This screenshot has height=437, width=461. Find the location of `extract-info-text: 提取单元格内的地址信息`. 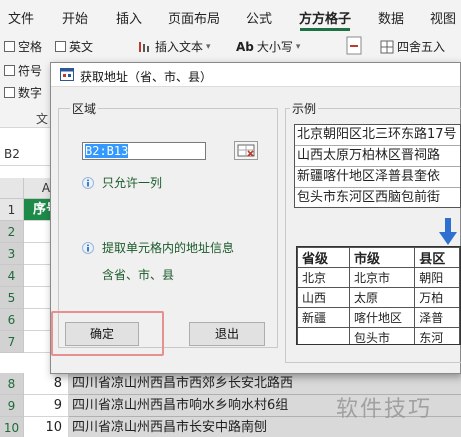

extract-info-text: 提取单元格内的地址信息 is located at coordinates (168, 248).